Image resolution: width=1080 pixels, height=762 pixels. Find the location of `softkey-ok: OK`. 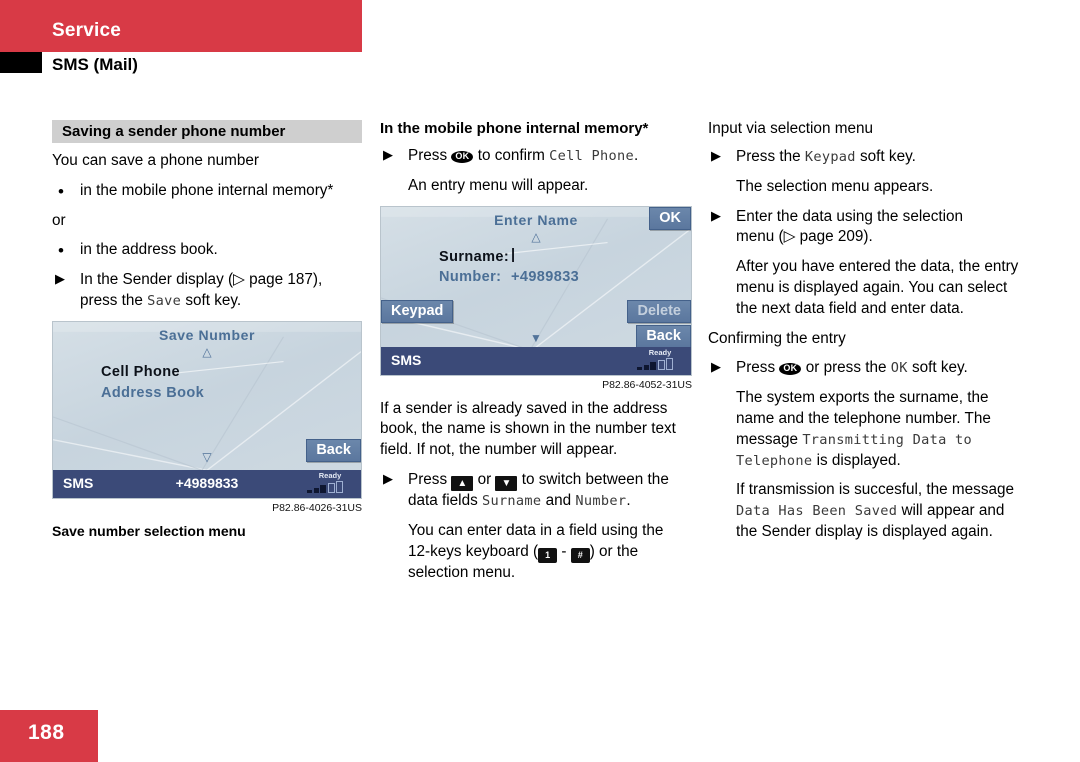

softkey-ok: OK is located at coordinates (670, 218).